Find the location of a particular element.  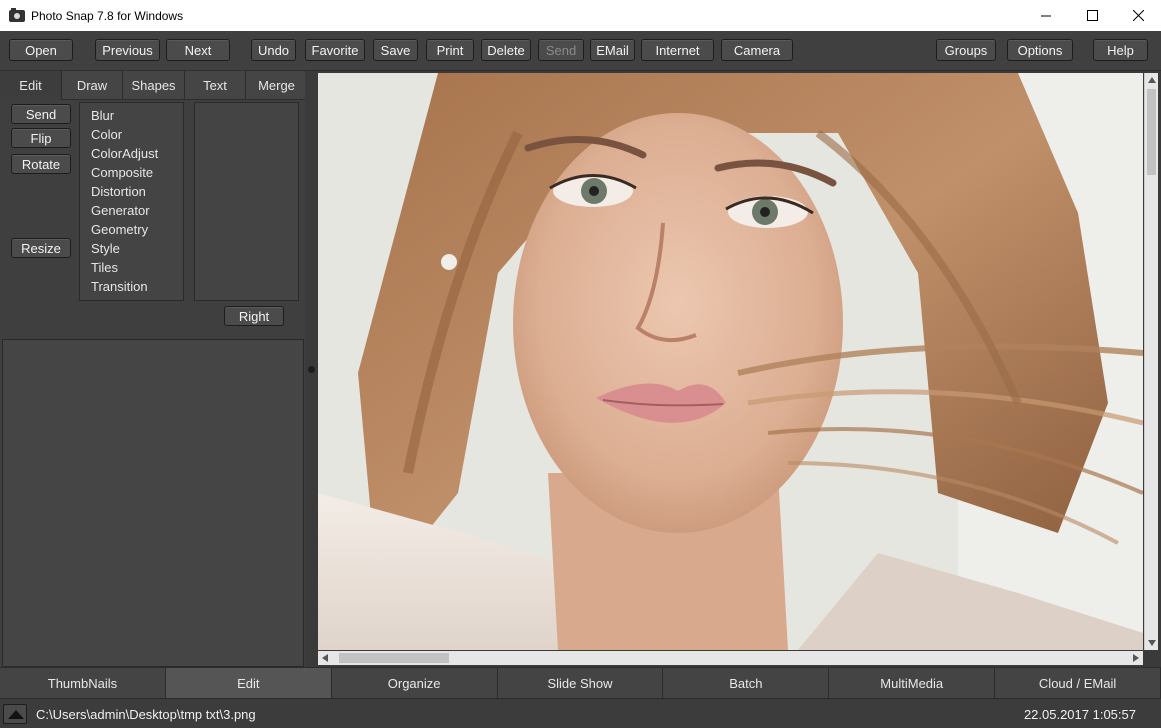

close-icon is located at coordinates (1138, 15).